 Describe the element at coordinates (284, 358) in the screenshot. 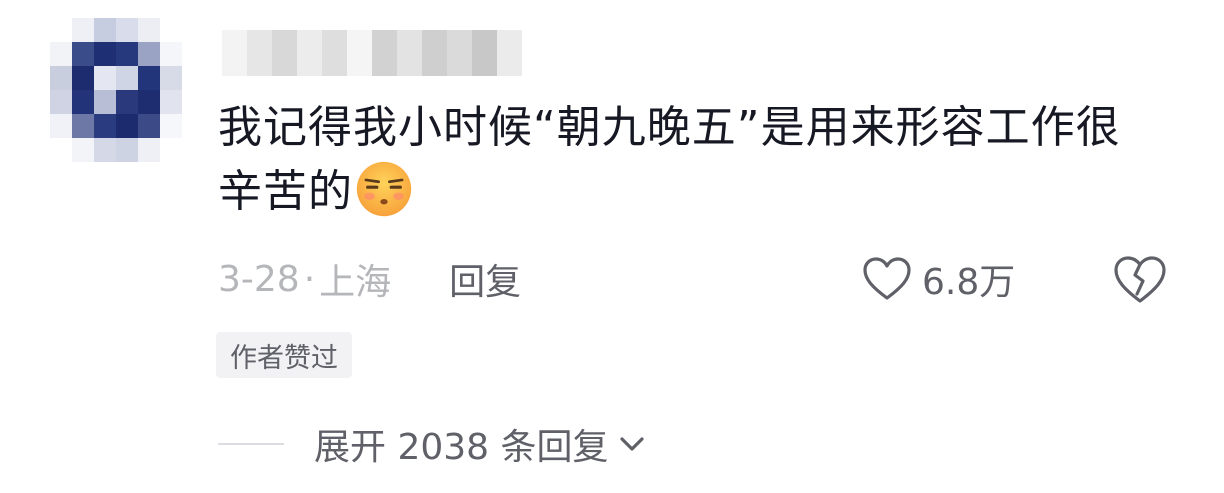

I see `author-liked-label: 作者赞过` at that location.